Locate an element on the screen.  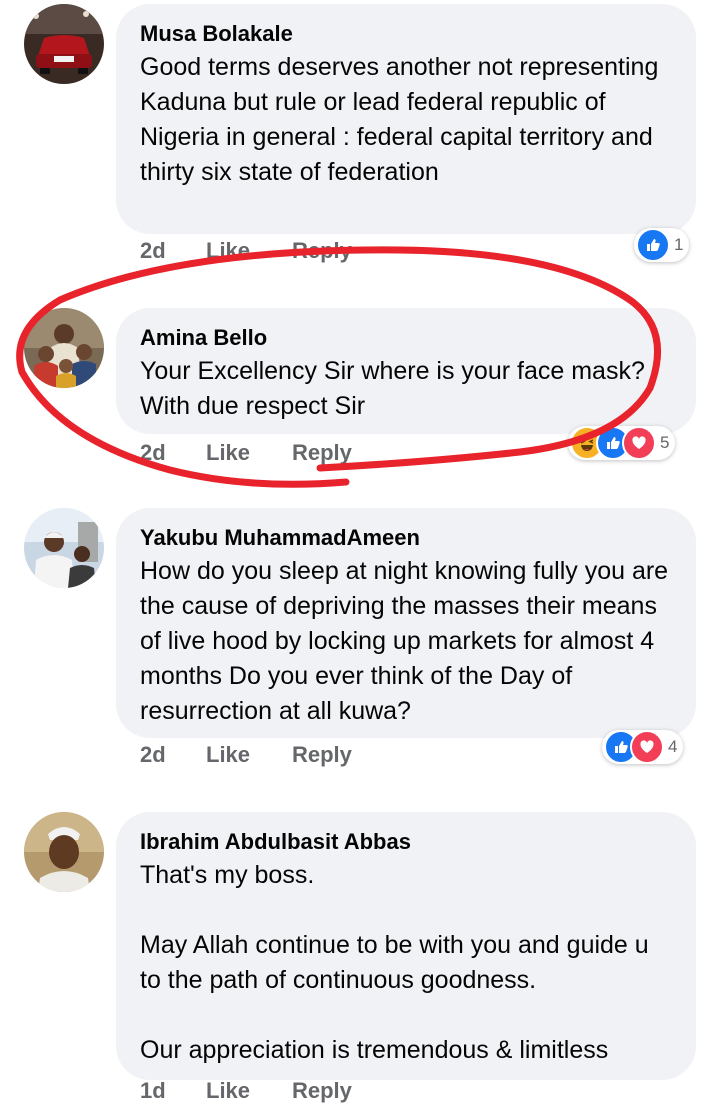
reaction-summary: 1 is located at coordinates (662, 245).